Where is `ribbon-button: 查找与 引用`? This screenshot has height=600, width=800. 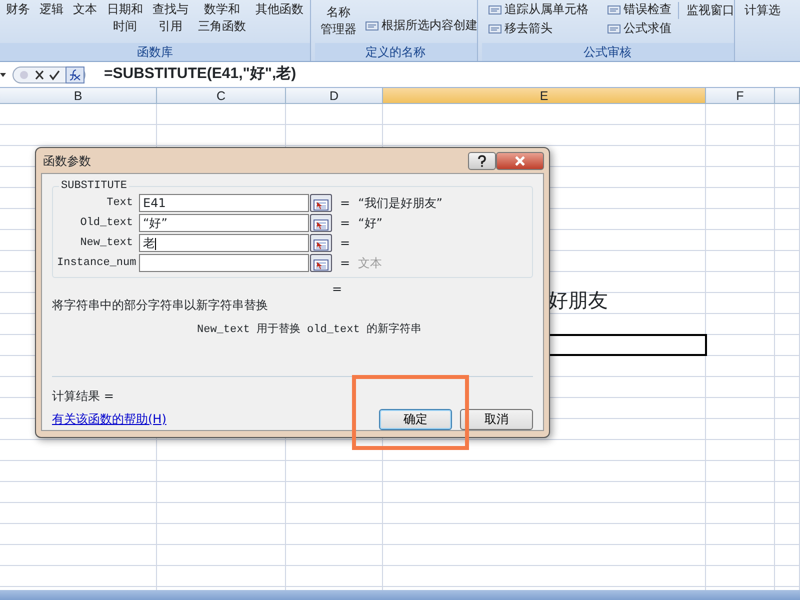
ribbon-button: 查找与 引用 is located at coordinates (170, 18).